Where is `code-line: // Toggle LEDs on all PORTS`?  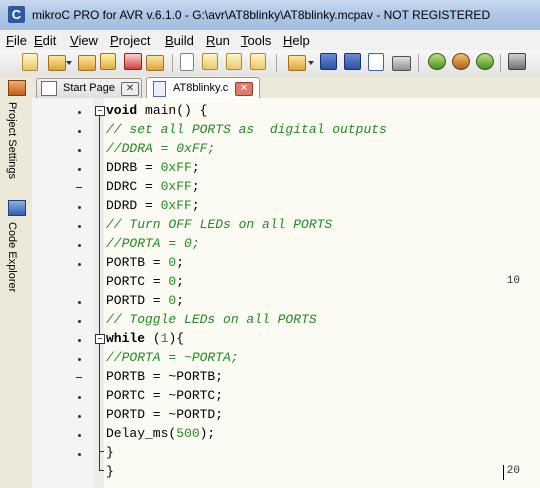
code-line: // Toggle LEDs on all PORTS is located at coordinates (211, 319).